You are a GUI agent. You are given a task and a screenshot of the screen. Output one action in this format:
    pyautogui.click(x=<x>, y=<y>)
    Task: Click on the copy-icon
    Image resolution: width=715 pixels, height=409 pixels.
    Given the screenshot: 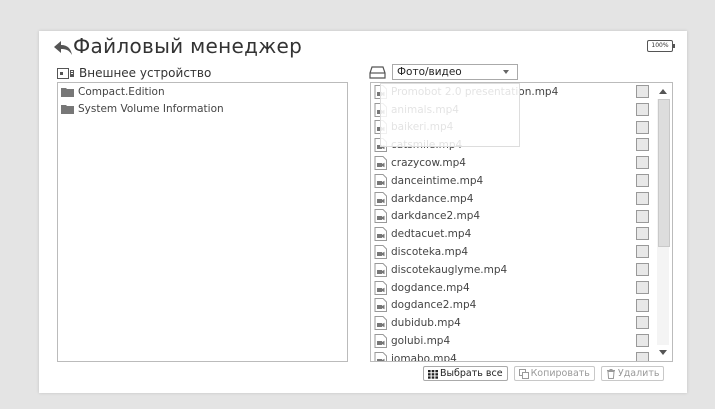 What is the action you would take?
    pyautogui.click(x=523, y=373)
    